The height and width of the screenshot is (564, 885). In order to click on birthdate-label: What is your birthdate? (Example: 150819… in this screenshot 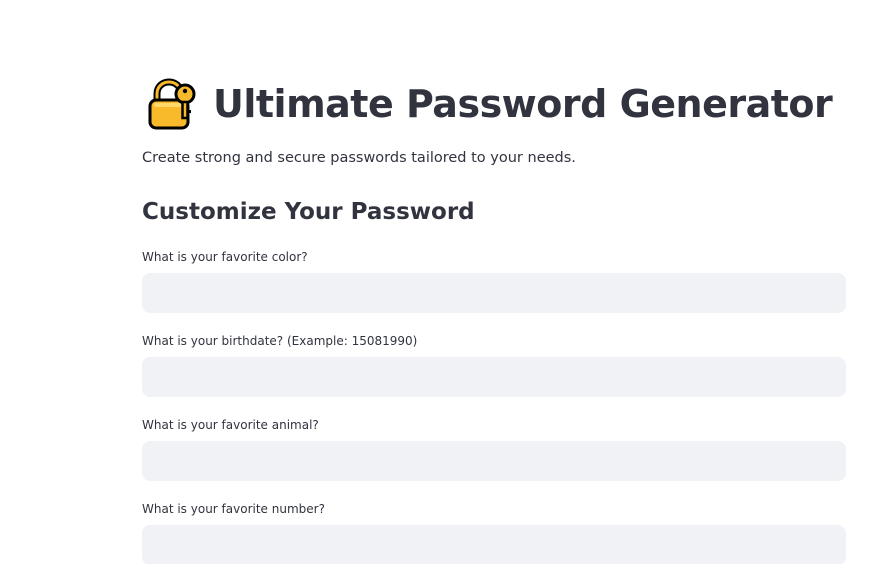, I will do `click(280, 341)`.